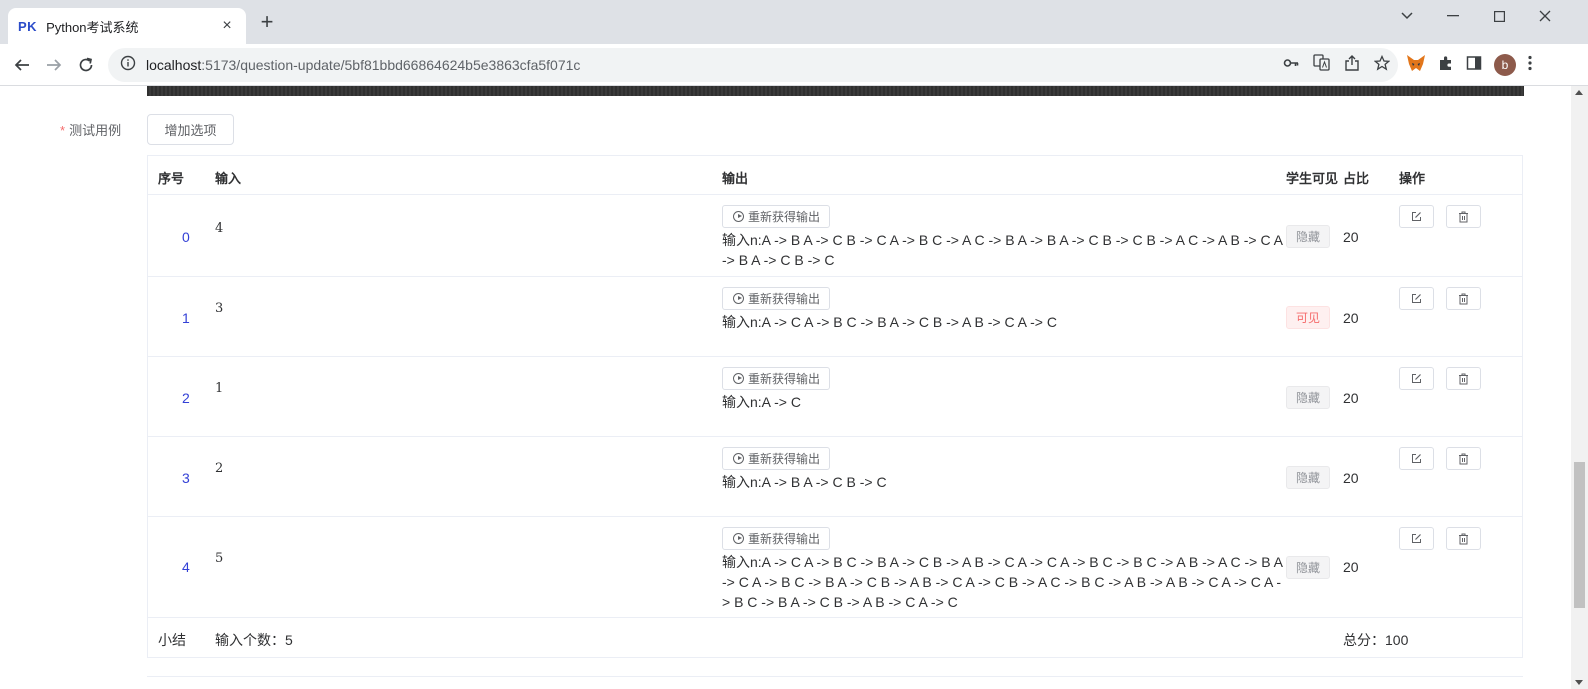 The width and height of the screenshot is (1588, 689). I want to click on row-index: 1, so click(186, 318).